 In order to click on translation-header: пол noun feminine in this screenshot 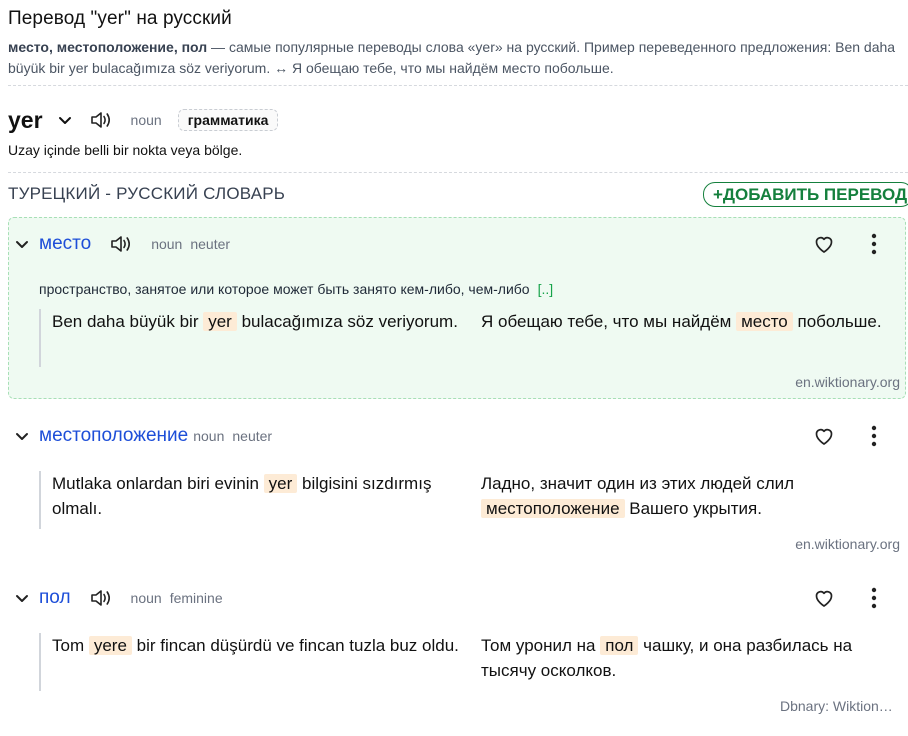, I will do `click(118, 598)`.